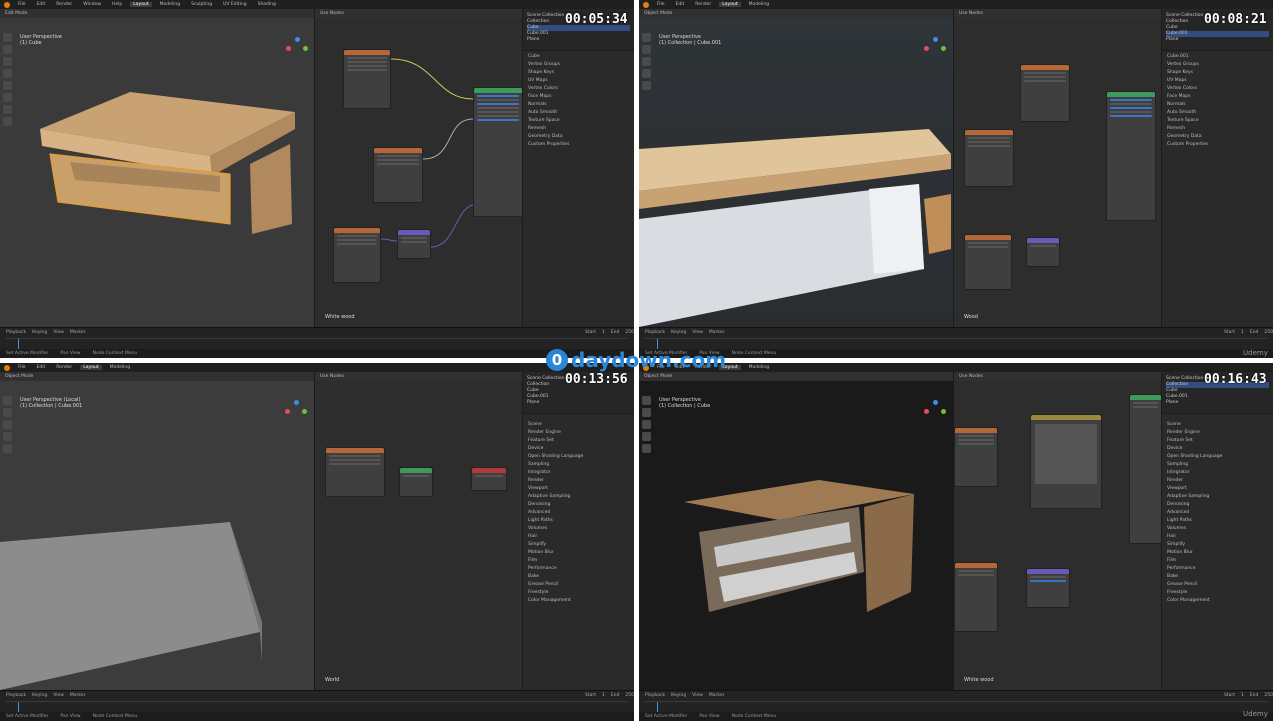  I want to click on panel-texture-space: Texture Space, so click(1217, 122).